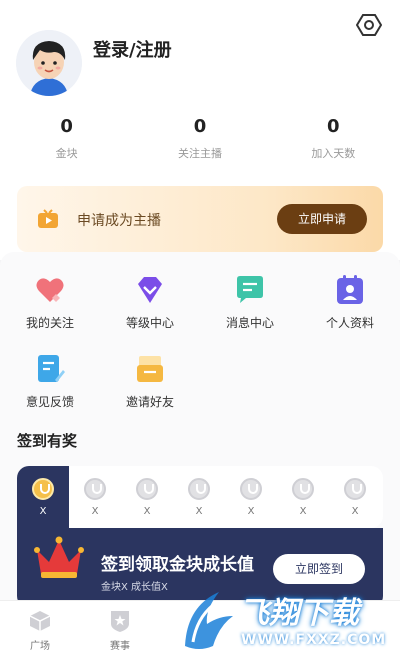  Describe the element at coordinates (132, 49) in the screenshot. I see `login-register-link: 登录/注册` at that location.